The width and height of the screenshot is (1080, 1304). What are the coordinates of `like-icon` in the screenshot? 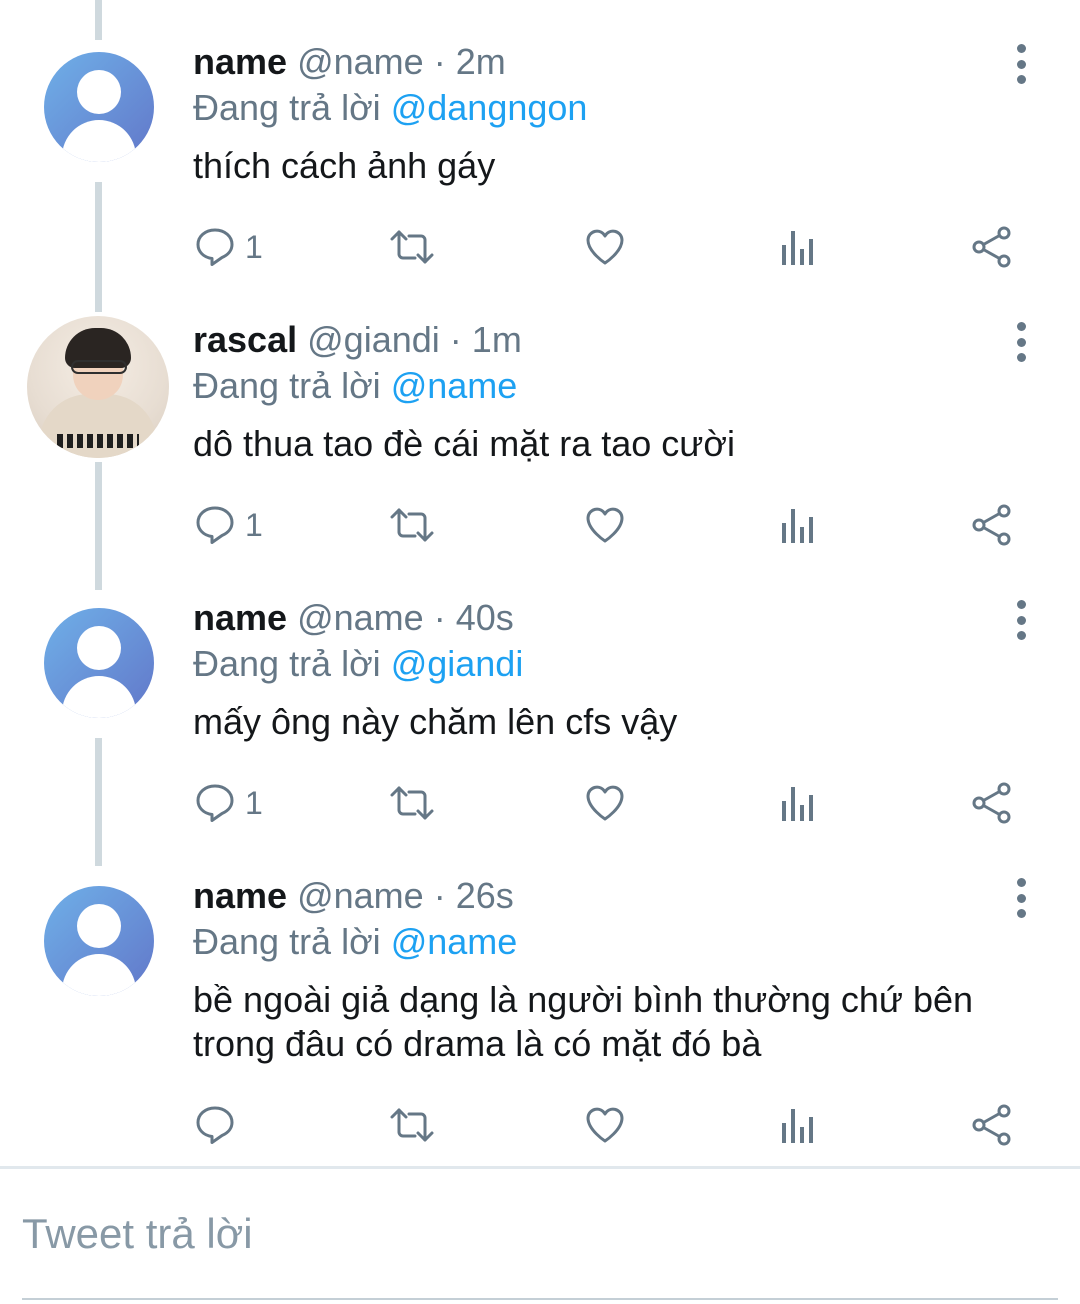 It's located at (605, 247).